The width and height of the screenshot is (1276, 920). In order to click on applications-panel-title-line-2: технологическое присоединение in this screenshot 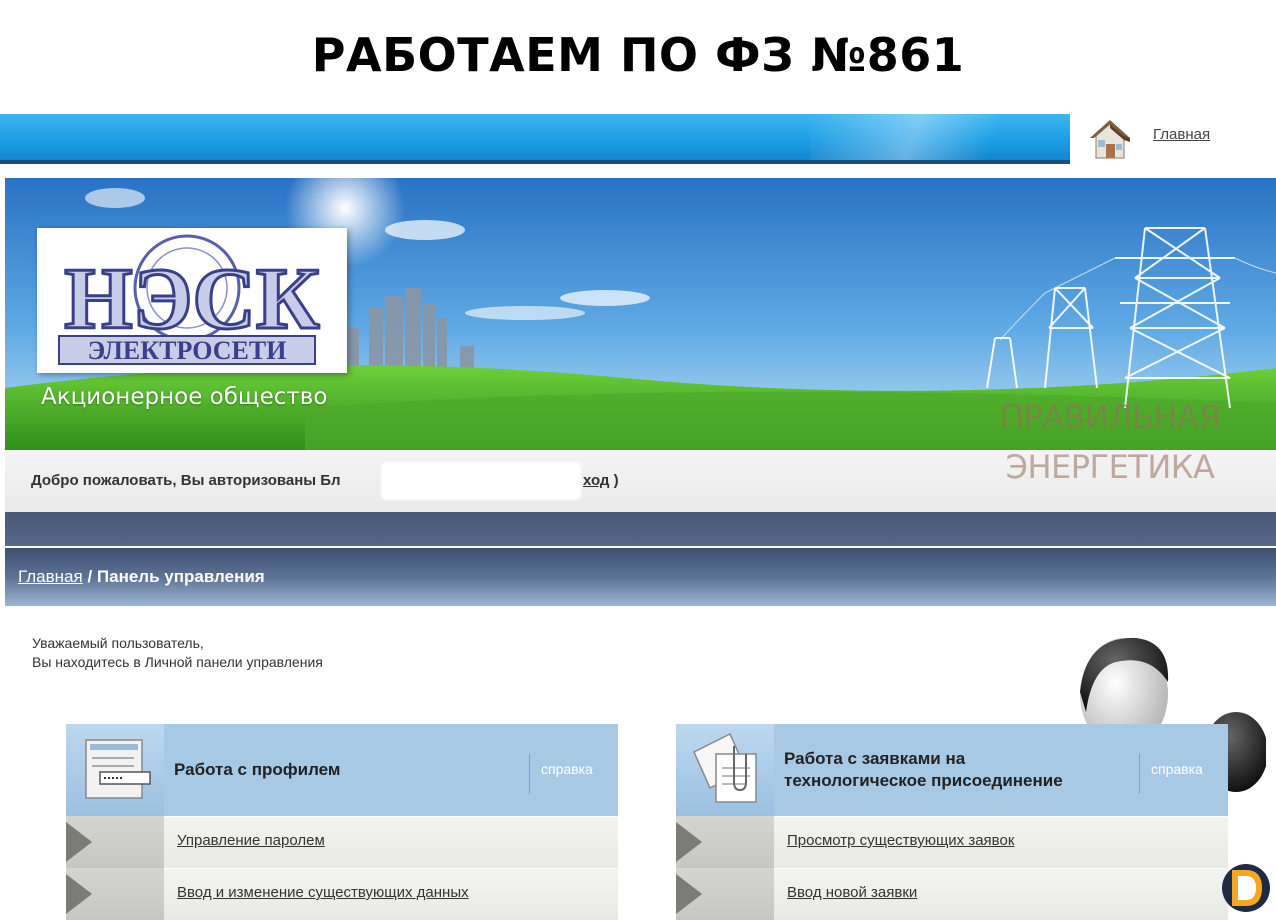, I will do `click(923, 780)`.